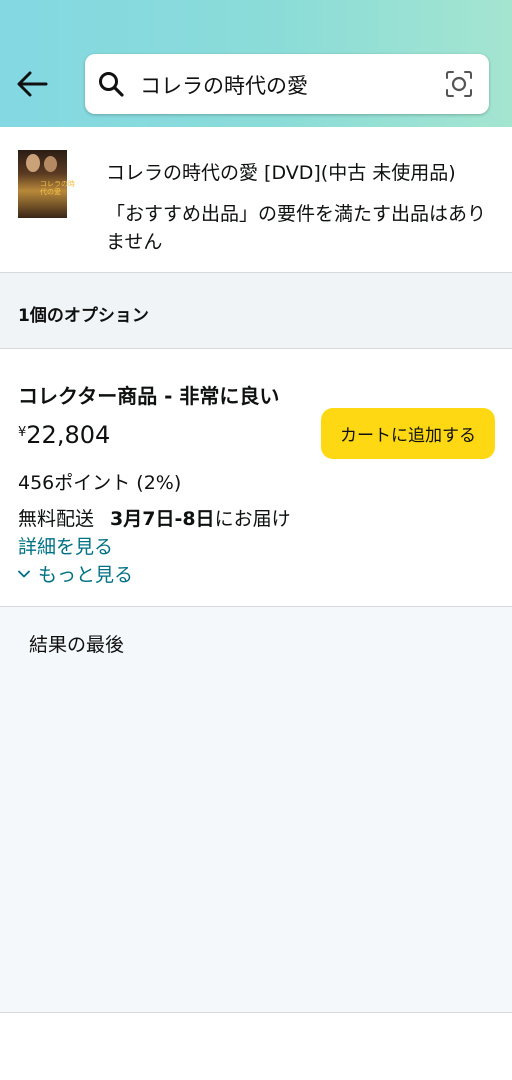 The width and height of the screenshot is (512, 1080). I want to click on thumbnail-title: コレラの時代の愛, so click(57, 188).